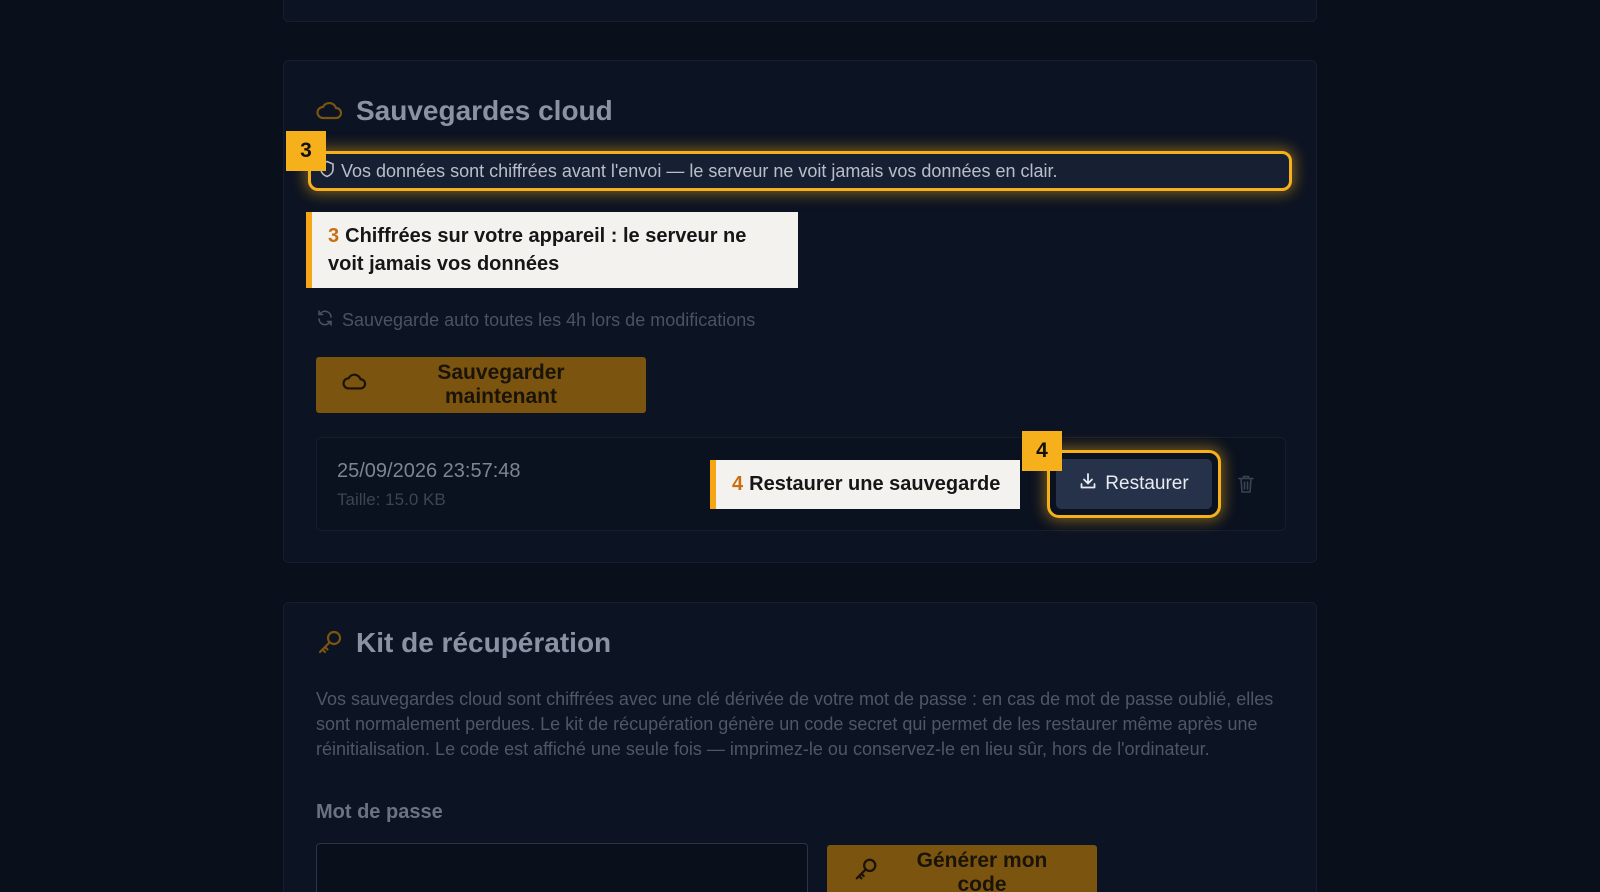 Image resolution: width=1600 pixels, height=892 pixels. What do you see at coordinates (562, 867) in the screenshot?
I see `password-input` at bounding box center [562, 867].